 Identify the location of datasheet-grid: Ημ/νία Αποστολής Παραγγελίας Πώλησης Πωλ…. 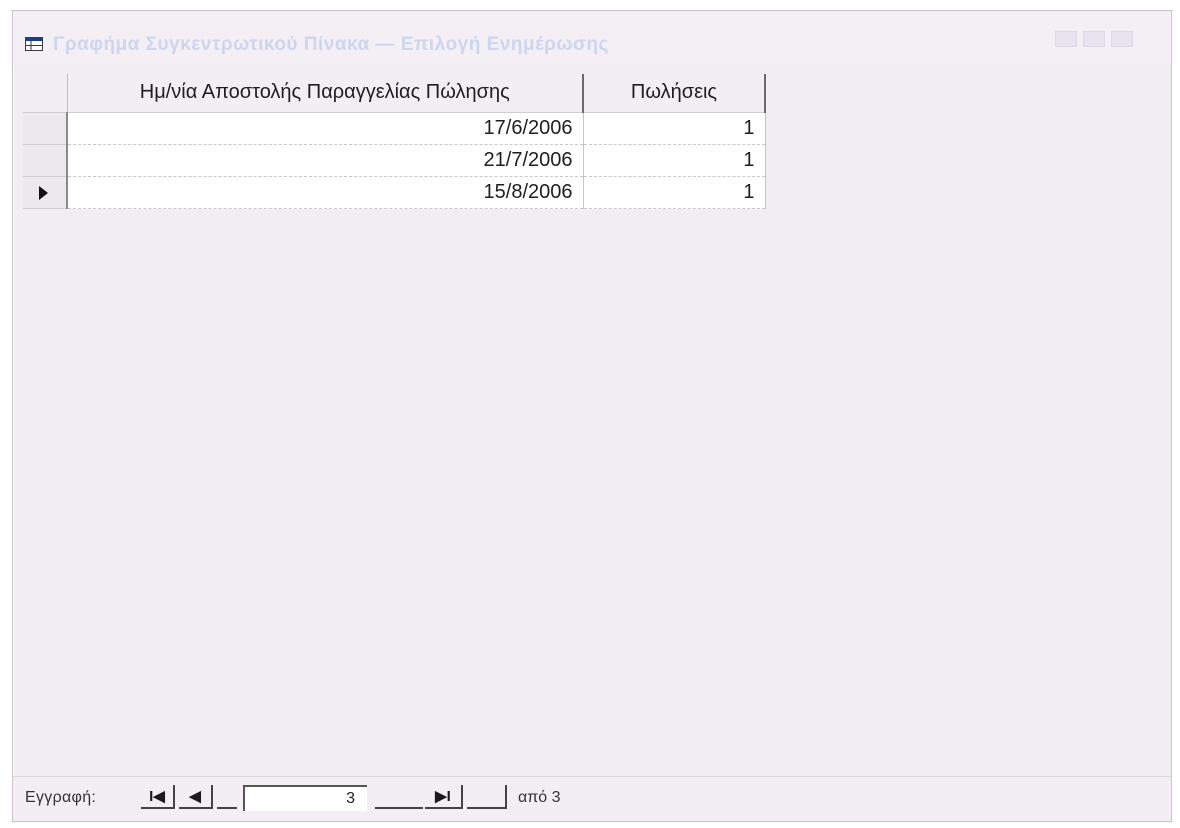
(394, 141).